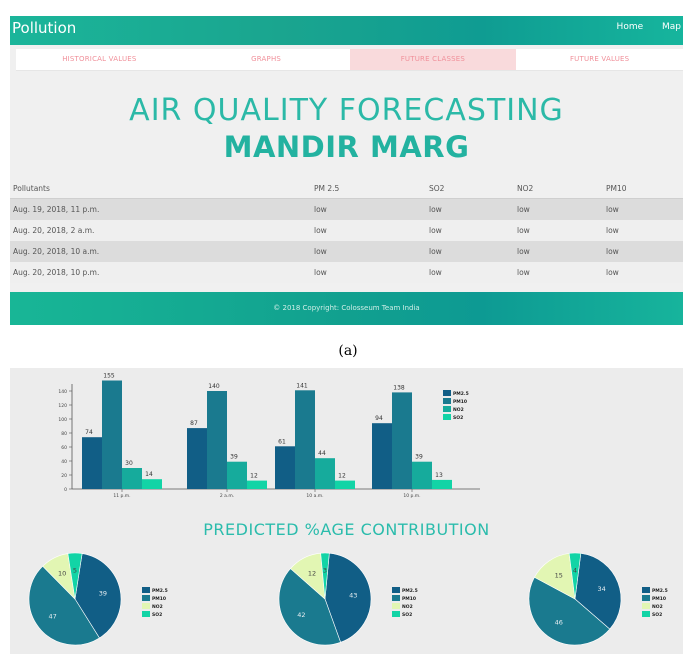  What do you see at coordinates (314, 496) in the screenshot?
I see `x-tick-label: 10 a.m.` at bounding box center [314, 496].